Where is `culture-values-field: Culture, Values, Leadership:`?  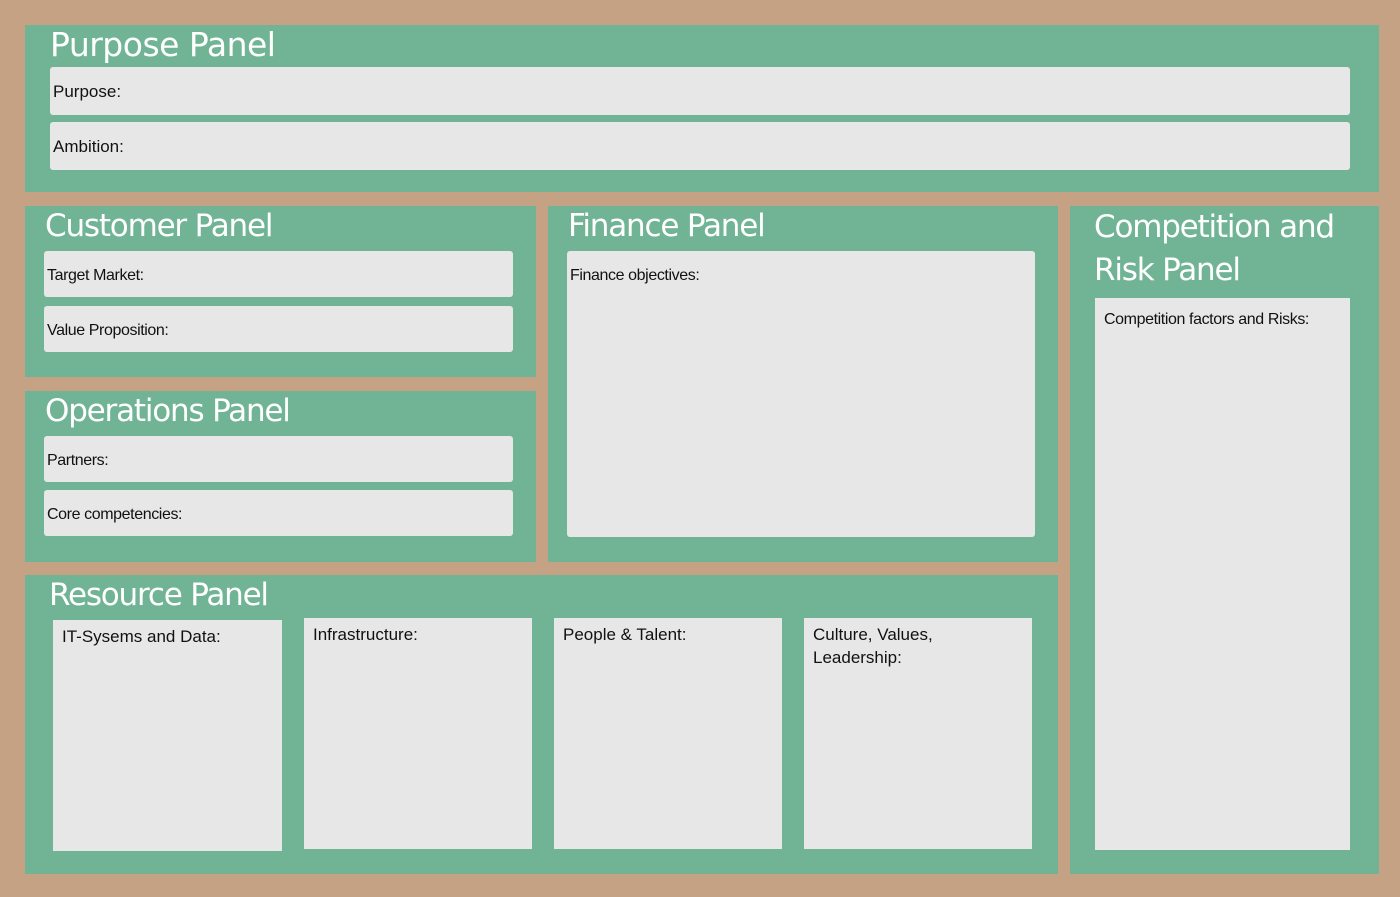
culture-values-field: Culture, Values, Leadership: is located at coordinates (918, 733).